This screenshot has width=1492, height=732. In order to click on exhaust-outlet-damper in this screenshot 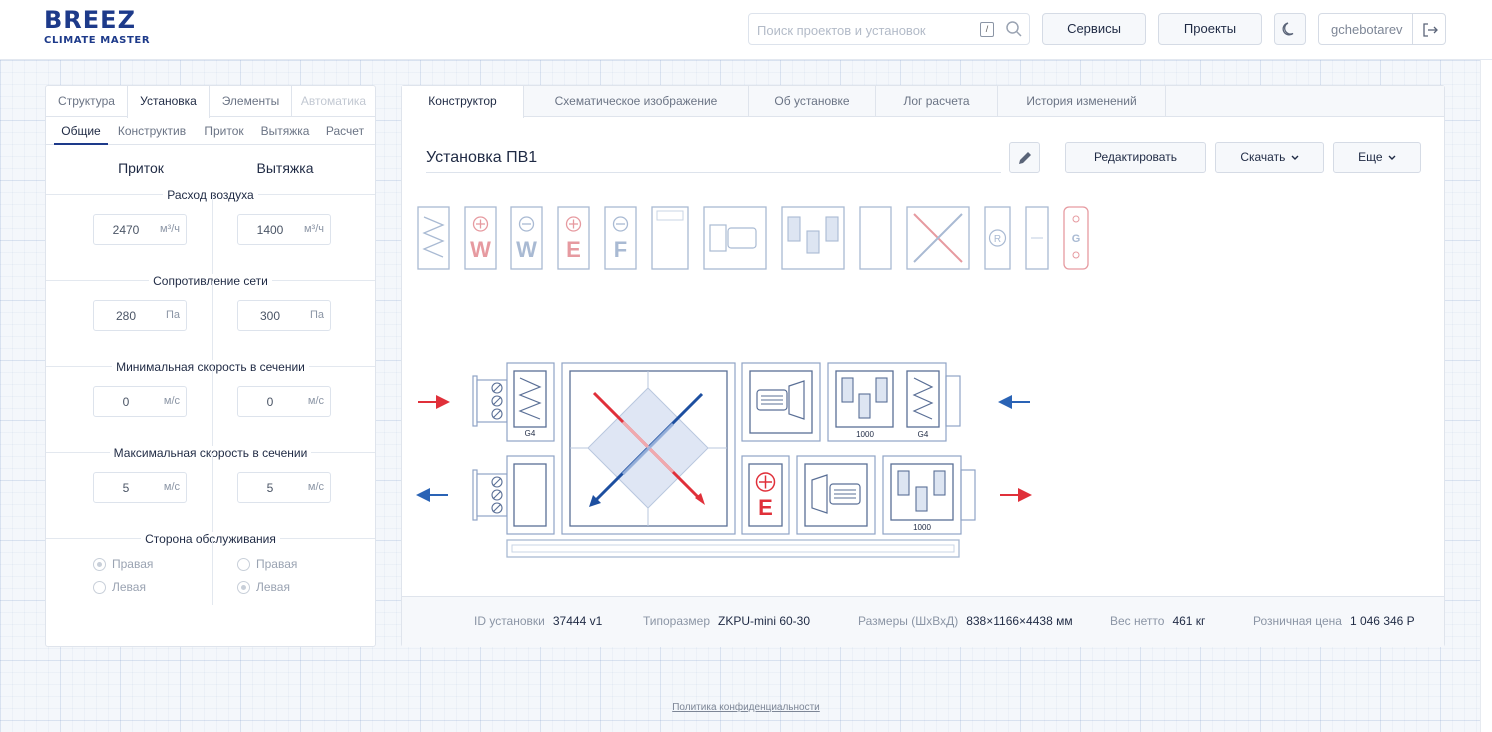, I will do `click(490, 495)`.